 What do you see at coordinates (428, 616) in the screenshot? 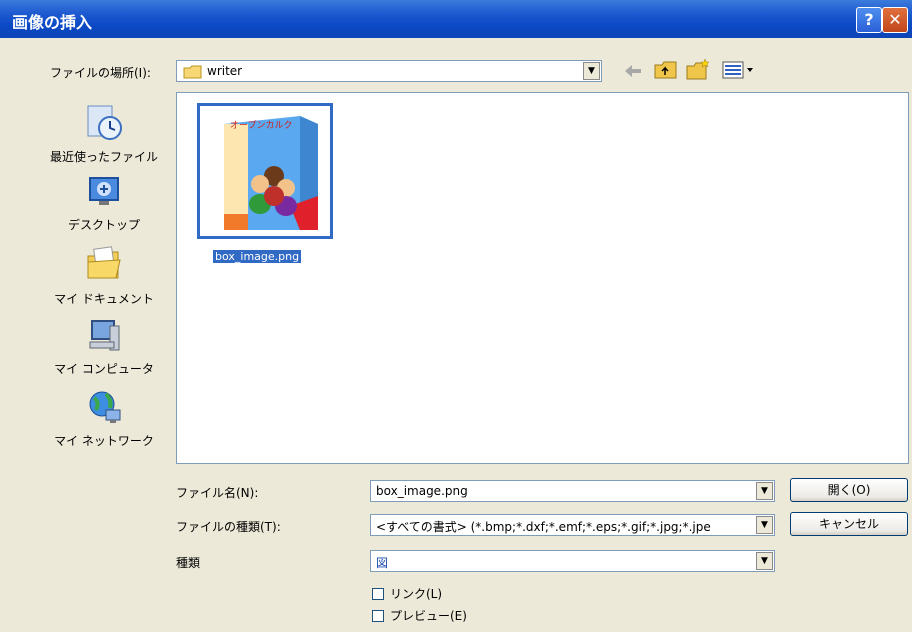
I see `preview-label: プレビュー(E)` at bounding box center [428, 616].